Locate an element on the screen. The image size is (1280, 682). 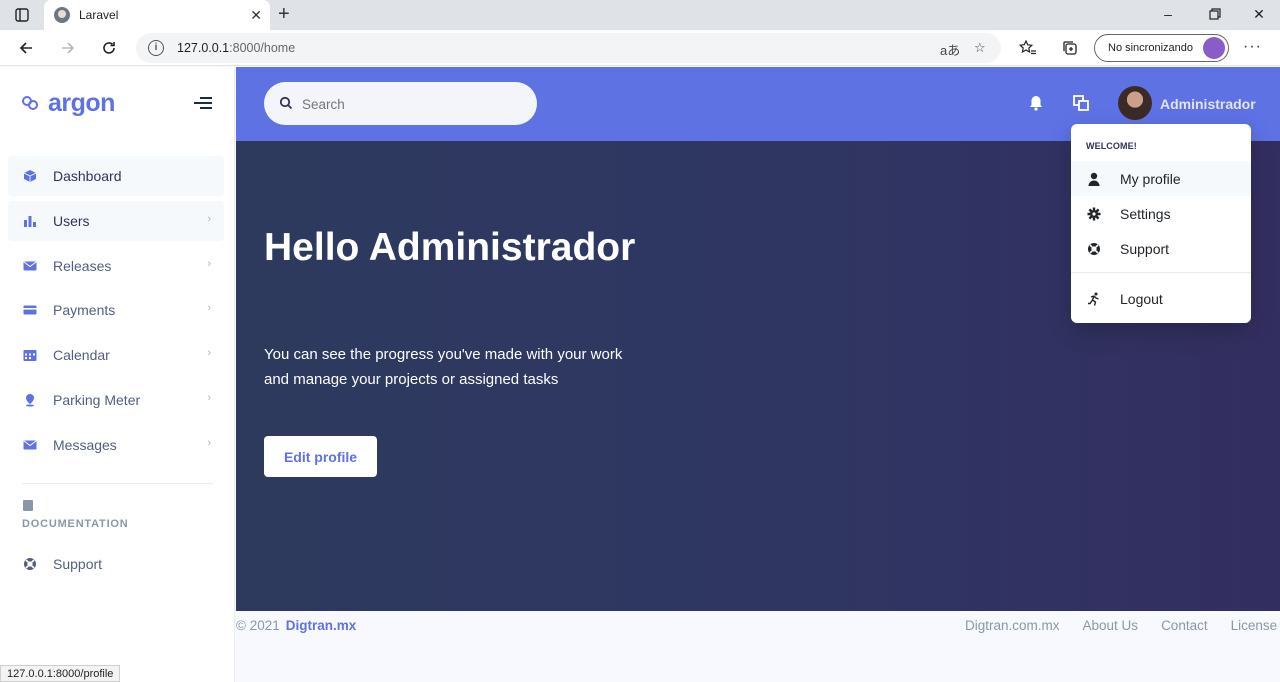
tab-actions-icon is located at coordinates (22, 15).